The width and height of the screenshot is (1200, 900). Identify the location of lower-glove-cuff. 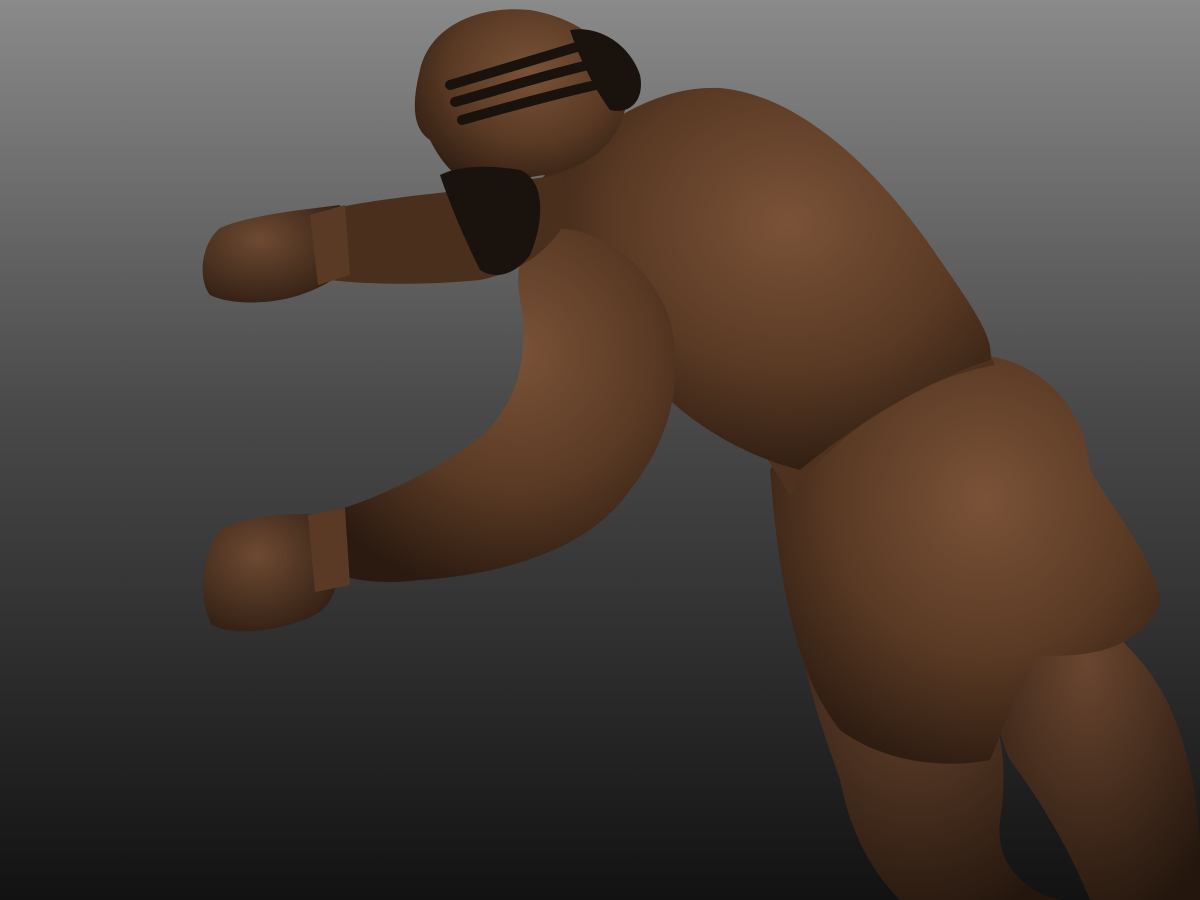
(329, 550).